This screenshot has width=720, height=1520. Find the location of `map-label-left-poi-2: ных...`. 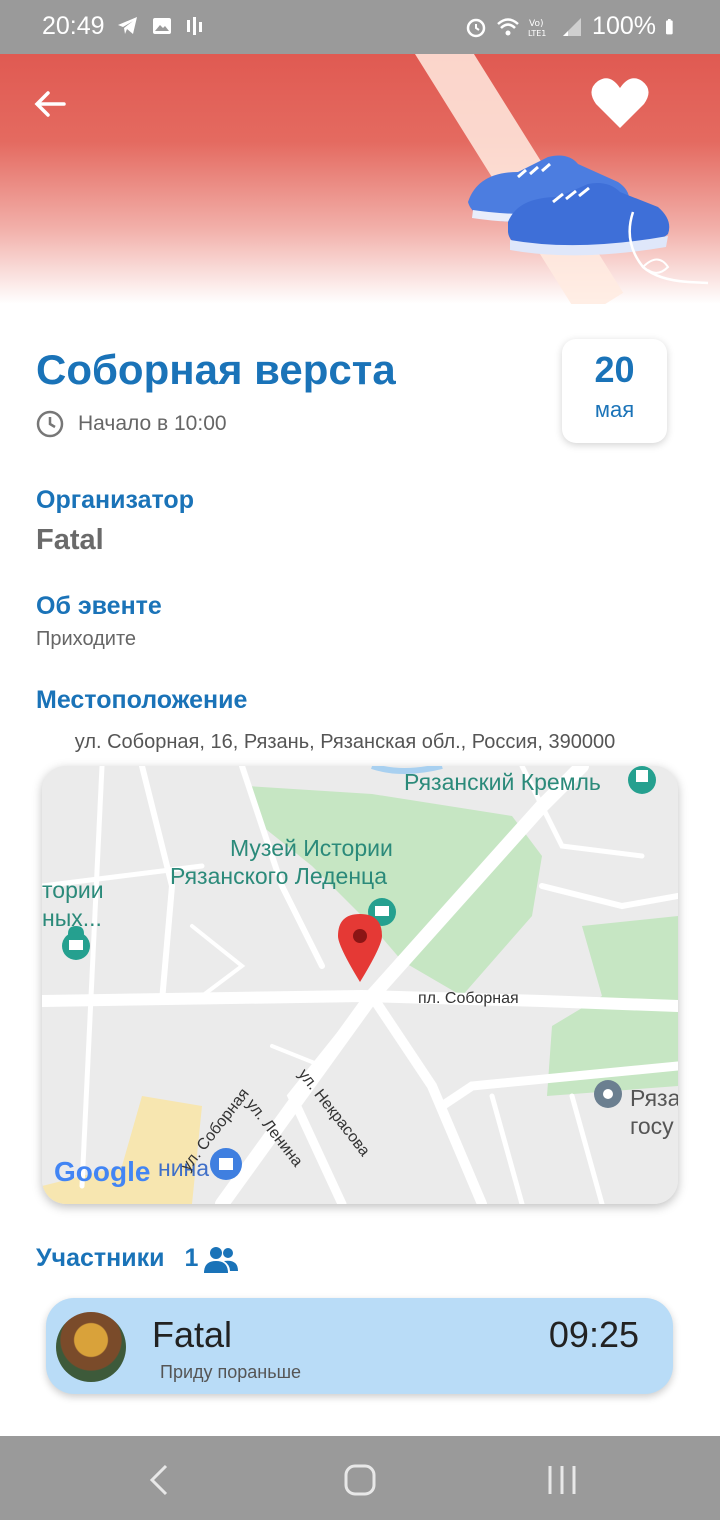

map-label-left-poi-2: ных... is located at coordinates (72, 918).